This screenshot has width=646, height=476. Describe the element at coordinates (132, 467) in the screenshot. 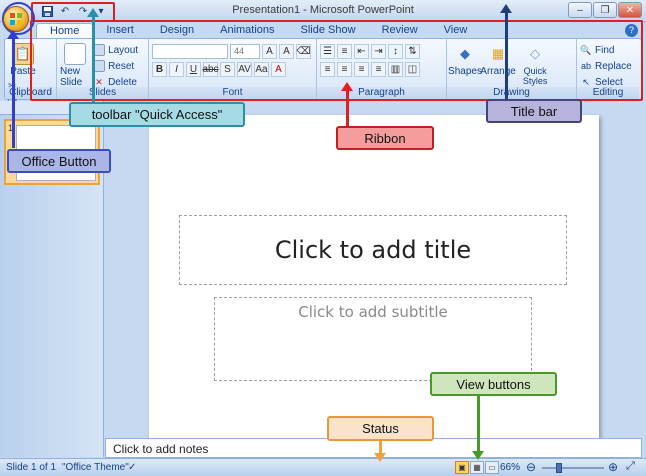

I see `spell-check-icon: ✓` at that location.